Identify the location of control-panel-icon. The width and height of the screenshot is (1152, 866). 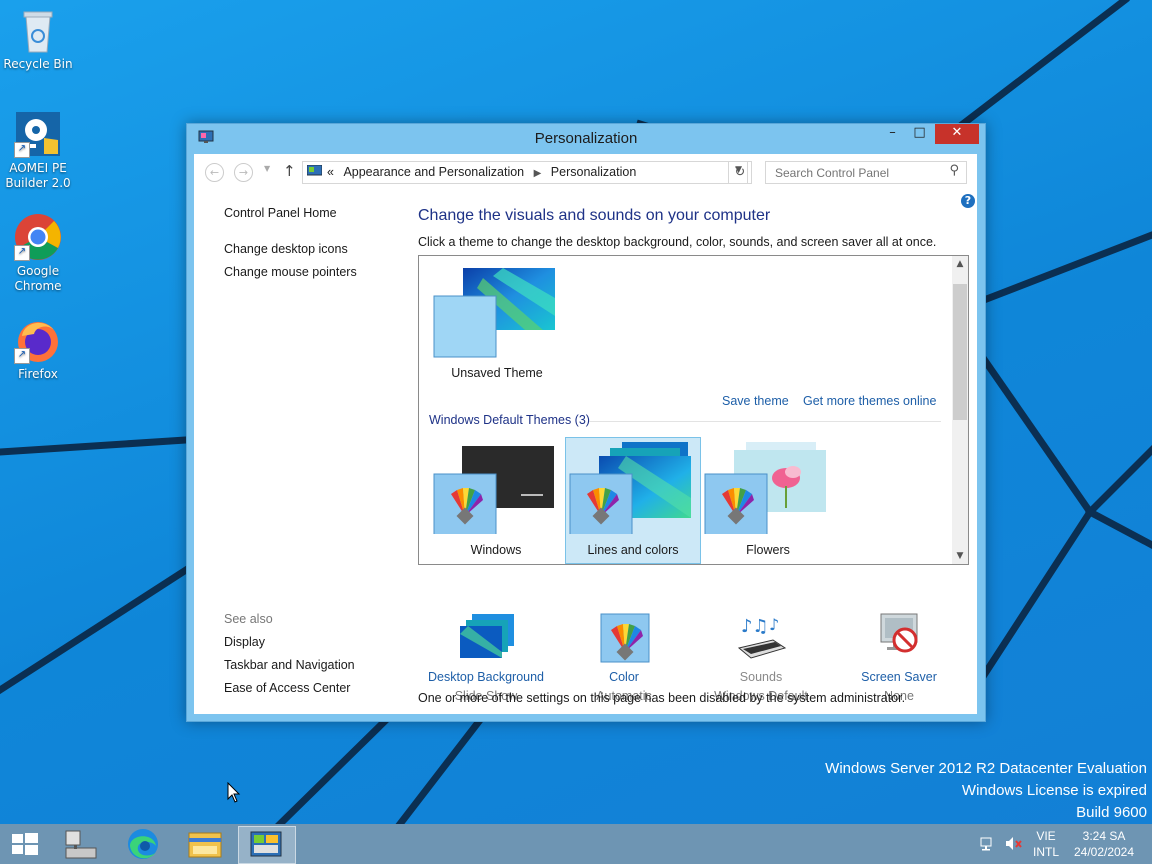
(314, 170).